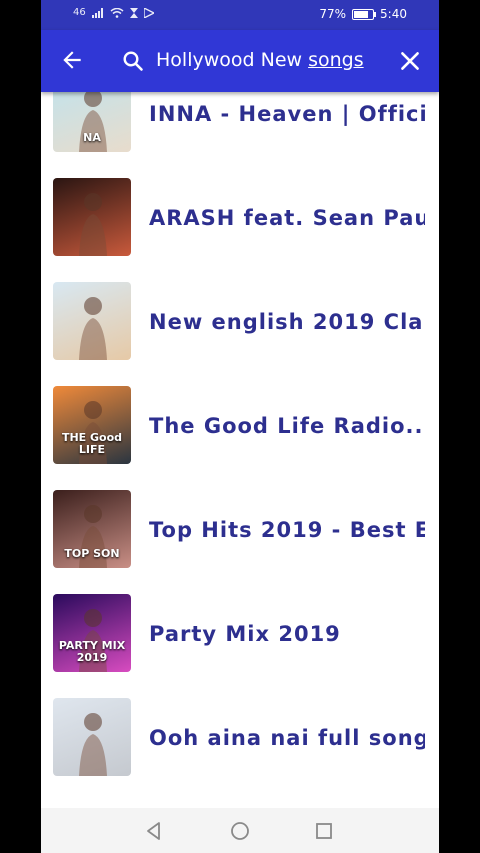 Image resolution: width=480 pixels, height=853 pixels. I want to click on status-right: 77% 5:40, so click(363, 14).